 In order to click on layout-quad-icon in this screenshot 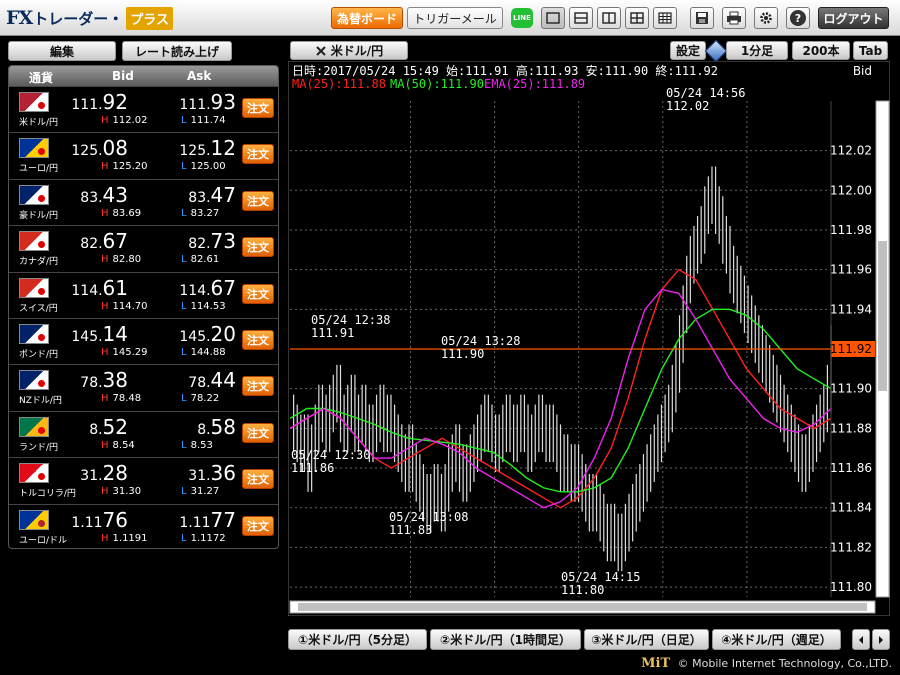, I will do `click(637, 18)`.